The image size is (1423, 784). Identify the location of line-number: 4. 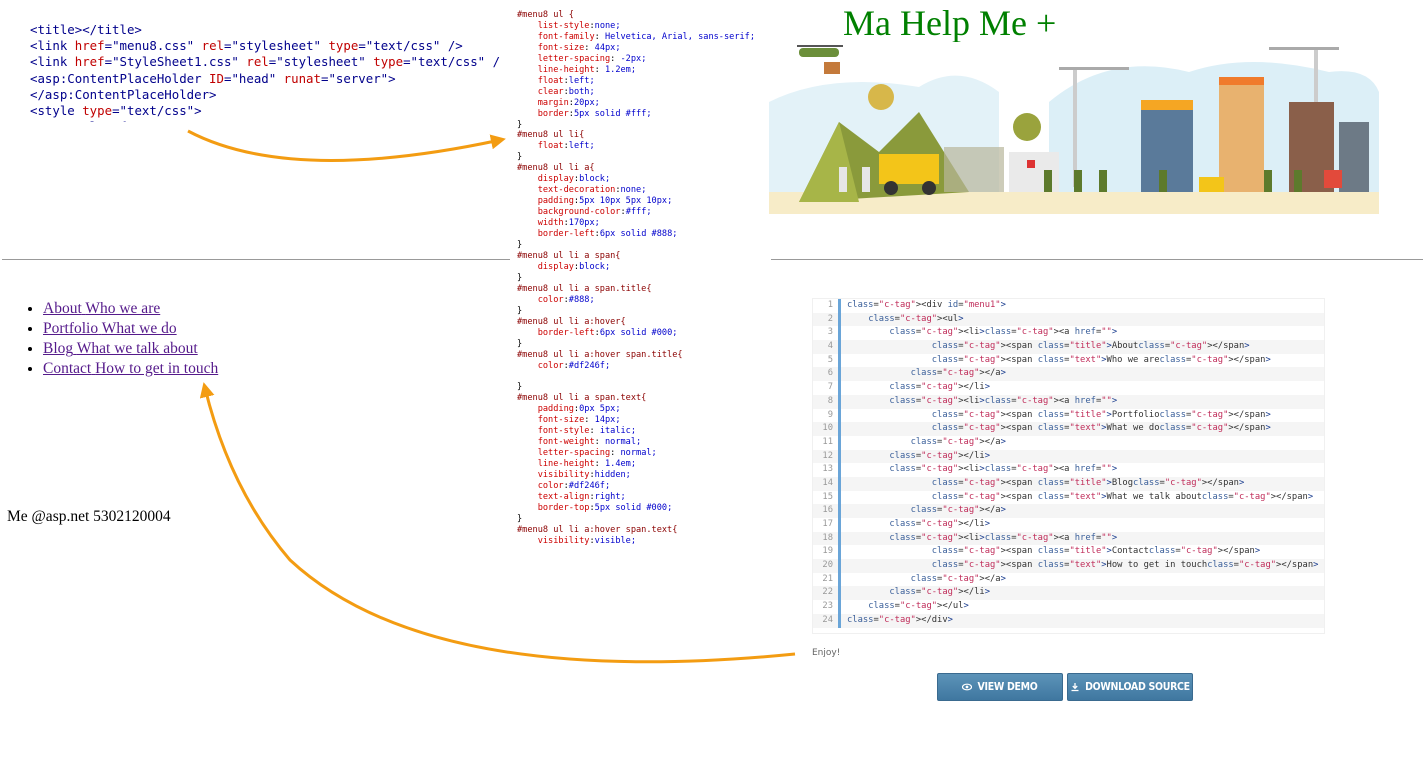
(827, 347).